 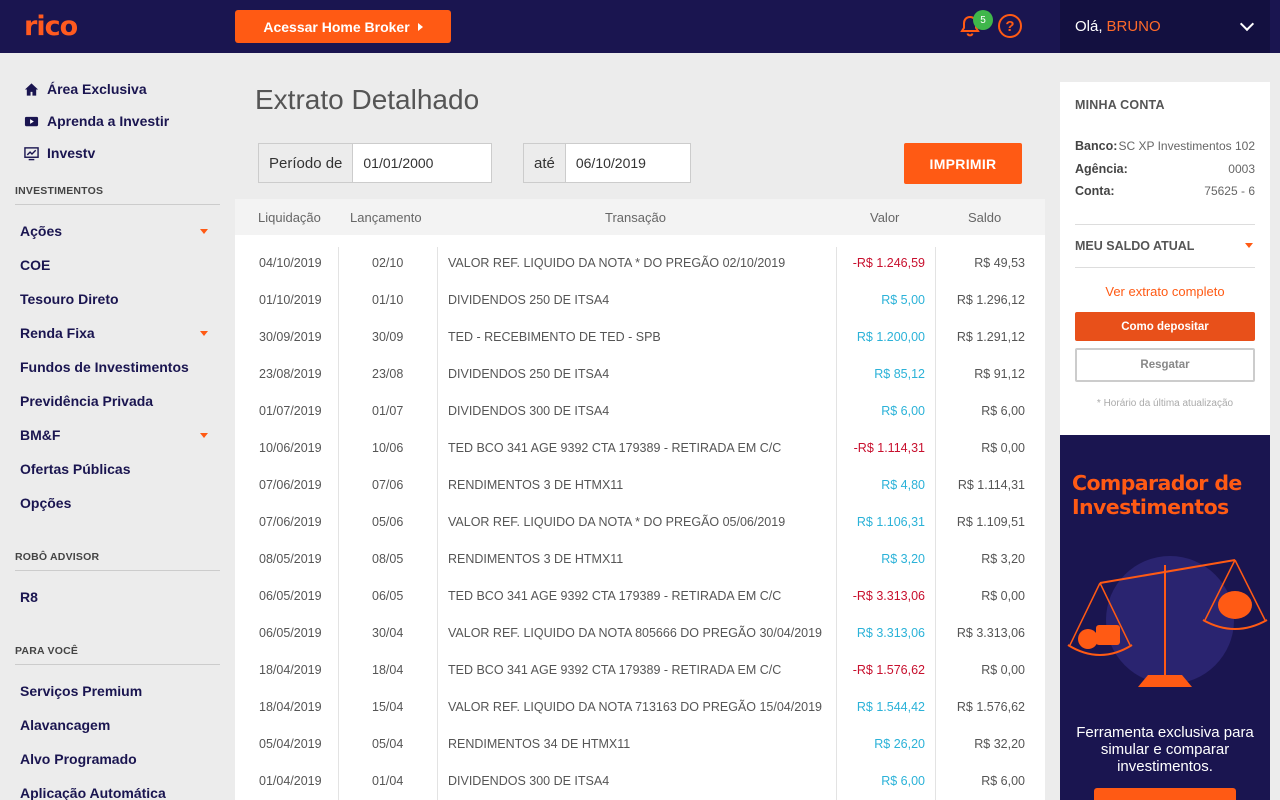 What do you see at coordinates (398, 163) in the screenshot?
I see `period-from-input: 01/01/2000` at bounding box center [398, 163].